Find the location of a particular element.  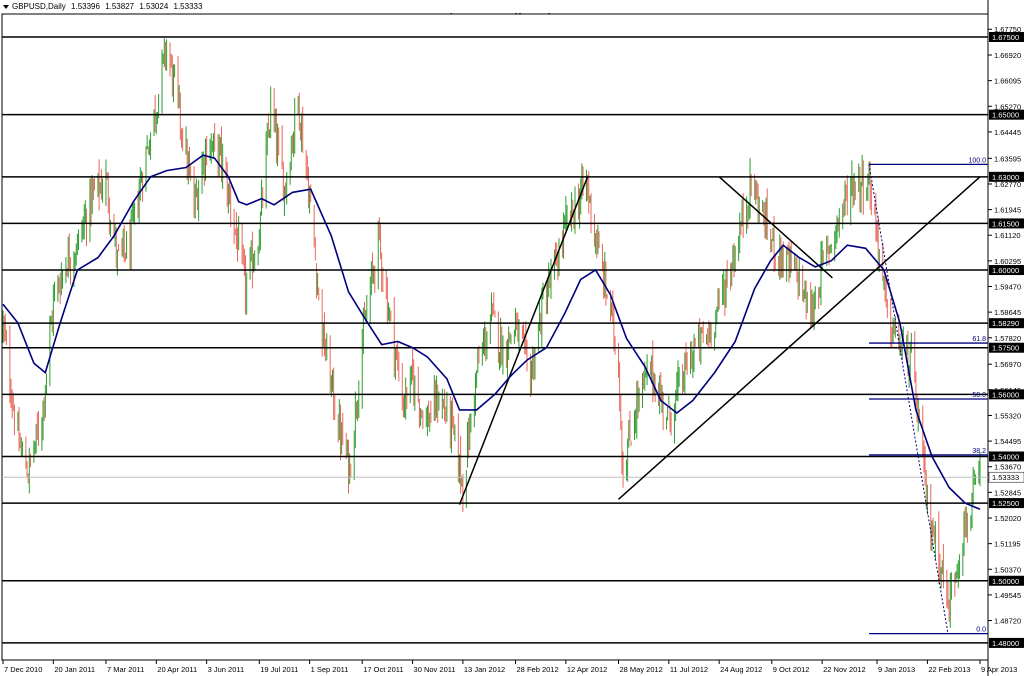

x-tick-label: 24 Aug 2012 is located at coordinates (741, 669).